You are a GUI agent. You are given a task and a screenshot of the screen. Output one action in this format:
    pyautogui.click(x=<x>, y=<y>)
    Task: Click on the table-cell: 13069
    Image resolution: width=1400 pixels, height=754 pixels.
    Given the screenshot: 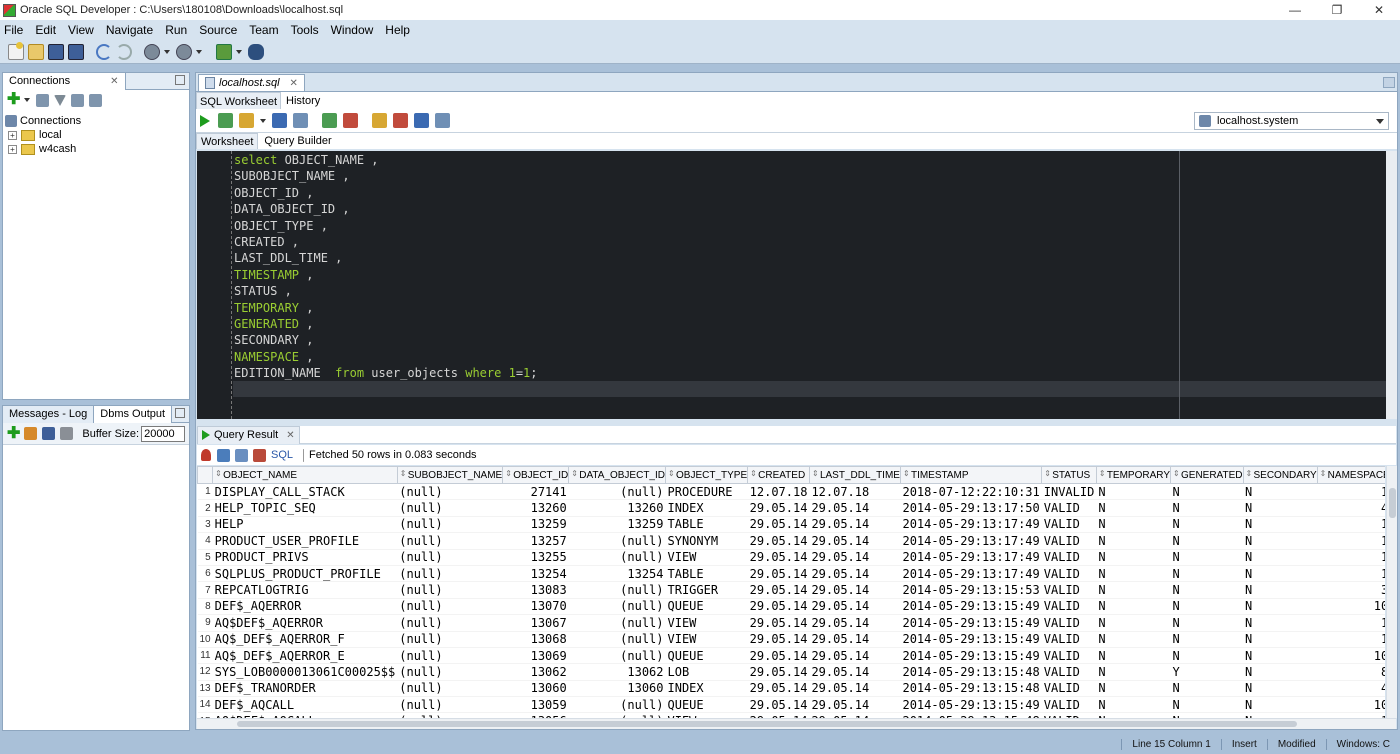 What is the action you would take?
    pyautogui.click(x=536, y=655)
    